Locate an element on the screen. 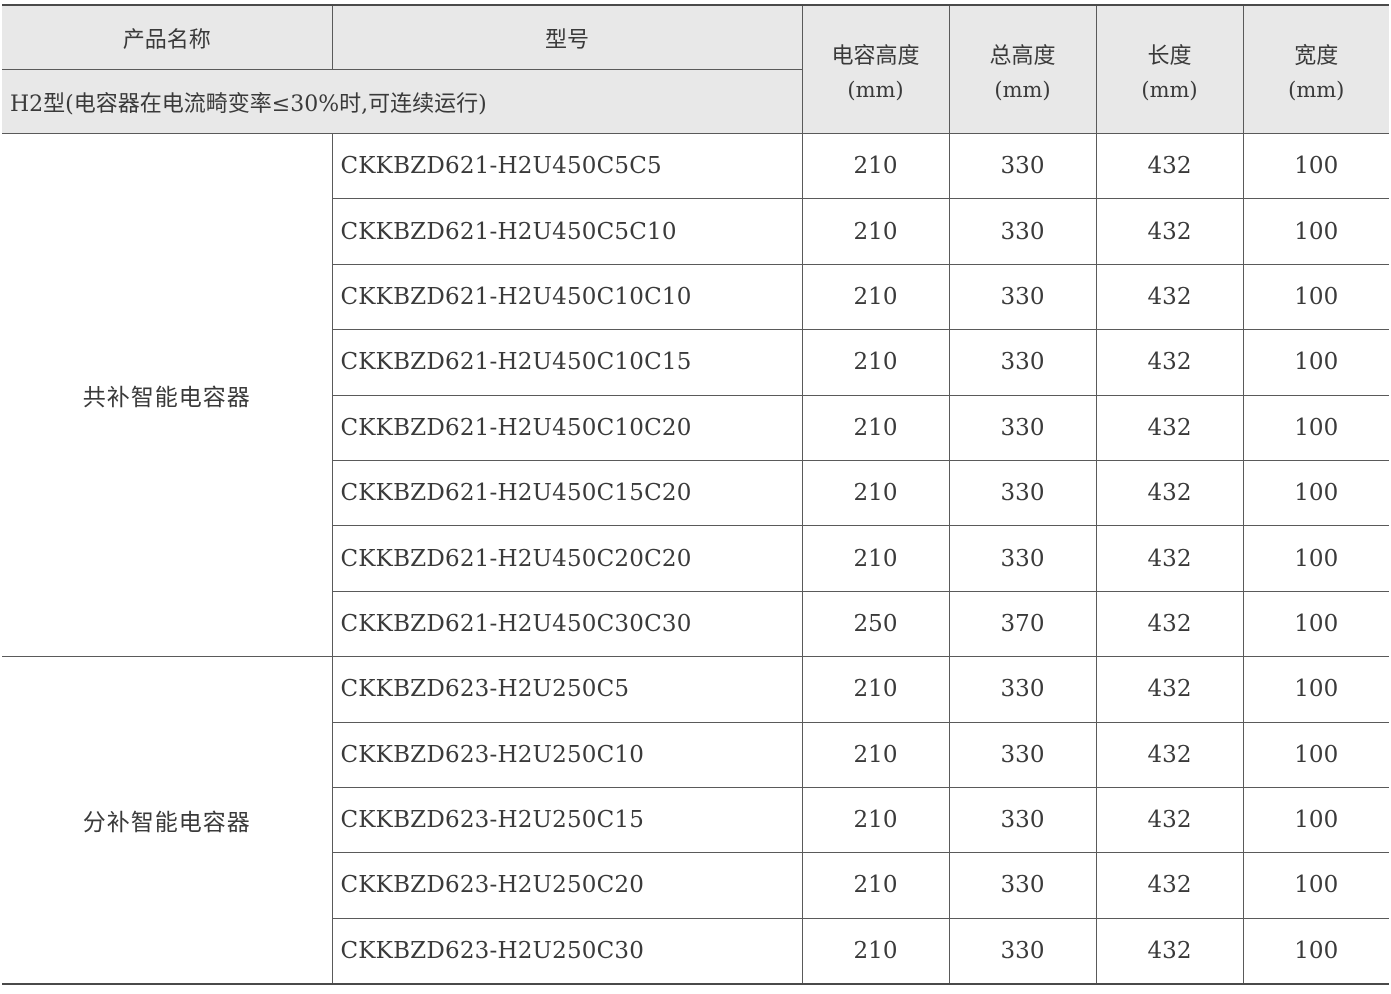 Image resolution: width=1391 pixels, height=994 pixels. model-cell: CKKBZD623-H2U250C15 is located at coordinates (567, 820).